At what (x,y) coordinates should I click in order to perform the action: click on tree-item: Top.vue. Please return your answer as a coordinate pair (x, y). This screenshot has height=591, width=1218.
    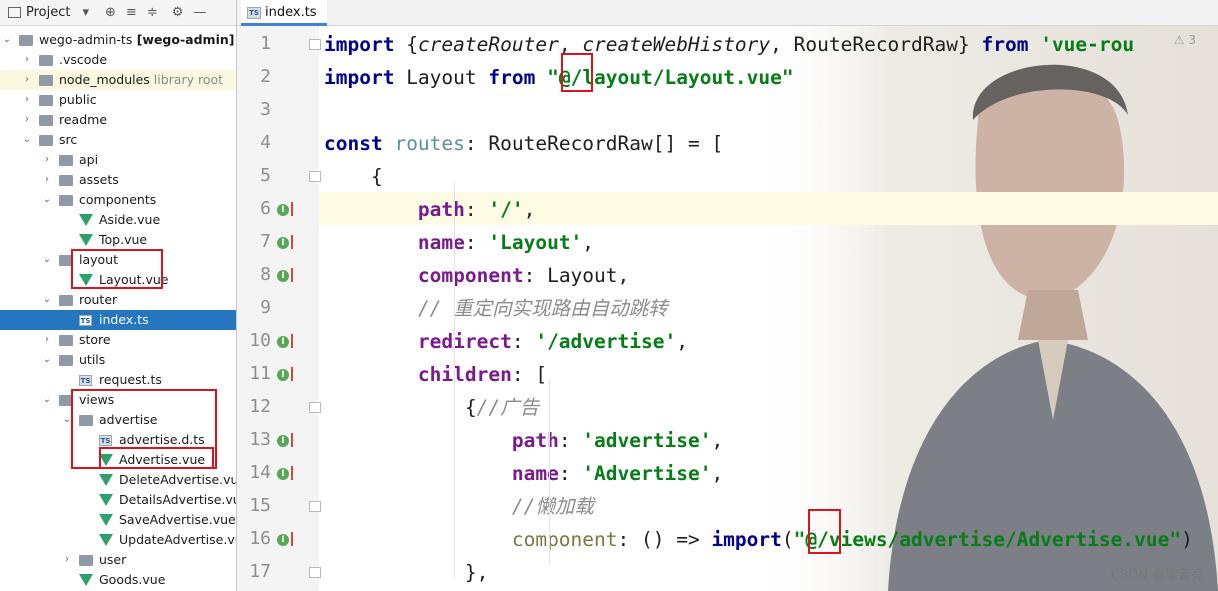
    Looking at the image, I should click on (118, 240).